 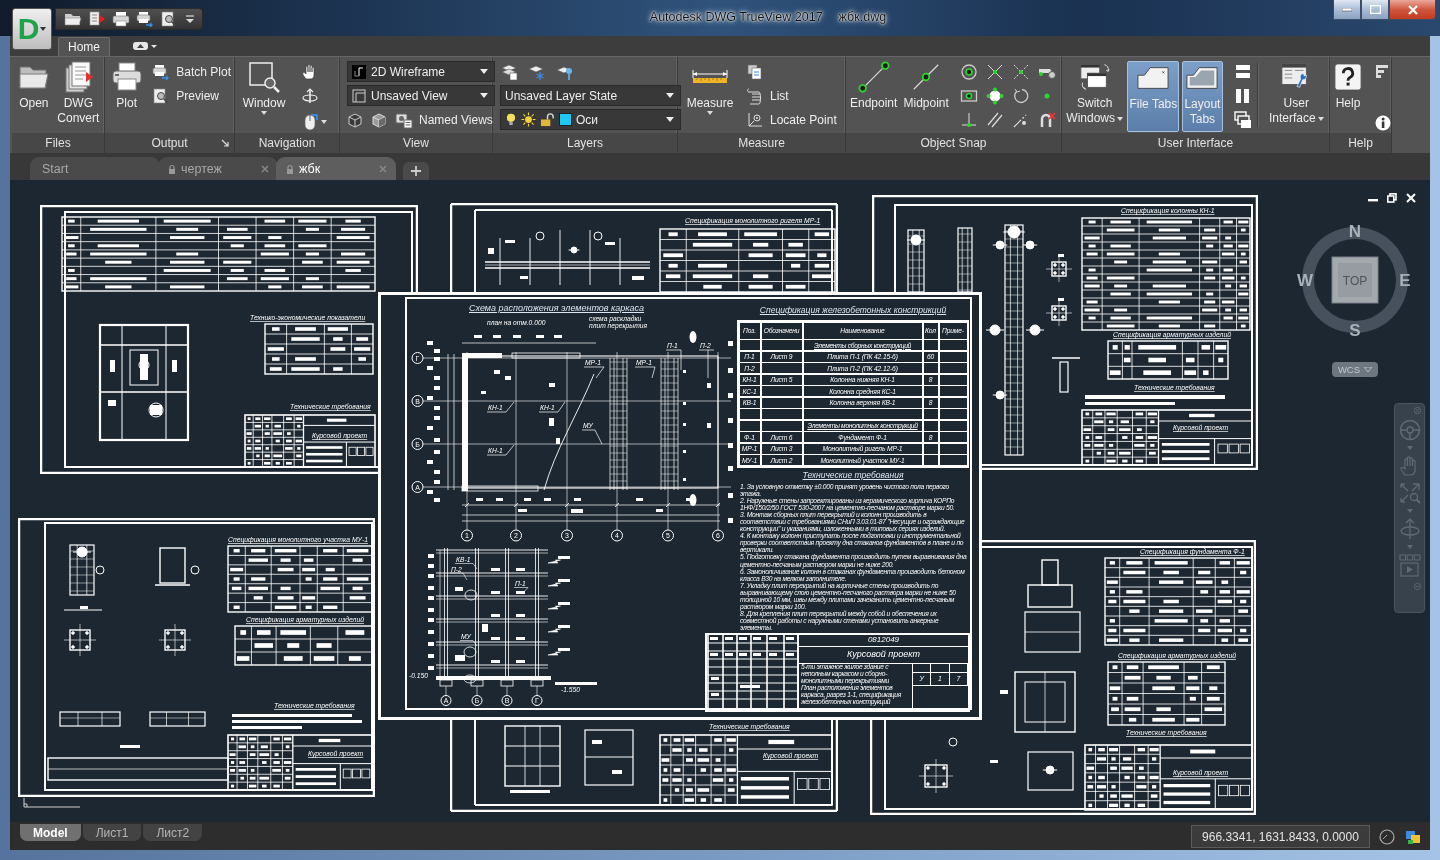 I want to click on maximize-button, so click(x=1375, y=10).